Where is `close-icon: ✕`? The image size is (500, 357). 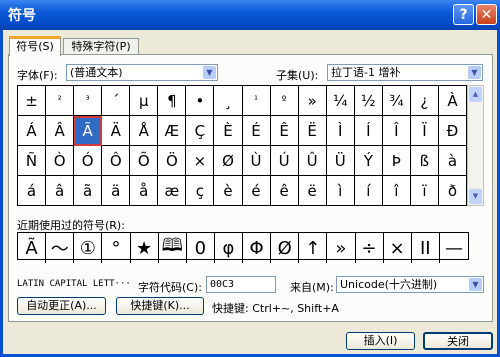
close-icon: ✕ is located at coordinates (486, 14).